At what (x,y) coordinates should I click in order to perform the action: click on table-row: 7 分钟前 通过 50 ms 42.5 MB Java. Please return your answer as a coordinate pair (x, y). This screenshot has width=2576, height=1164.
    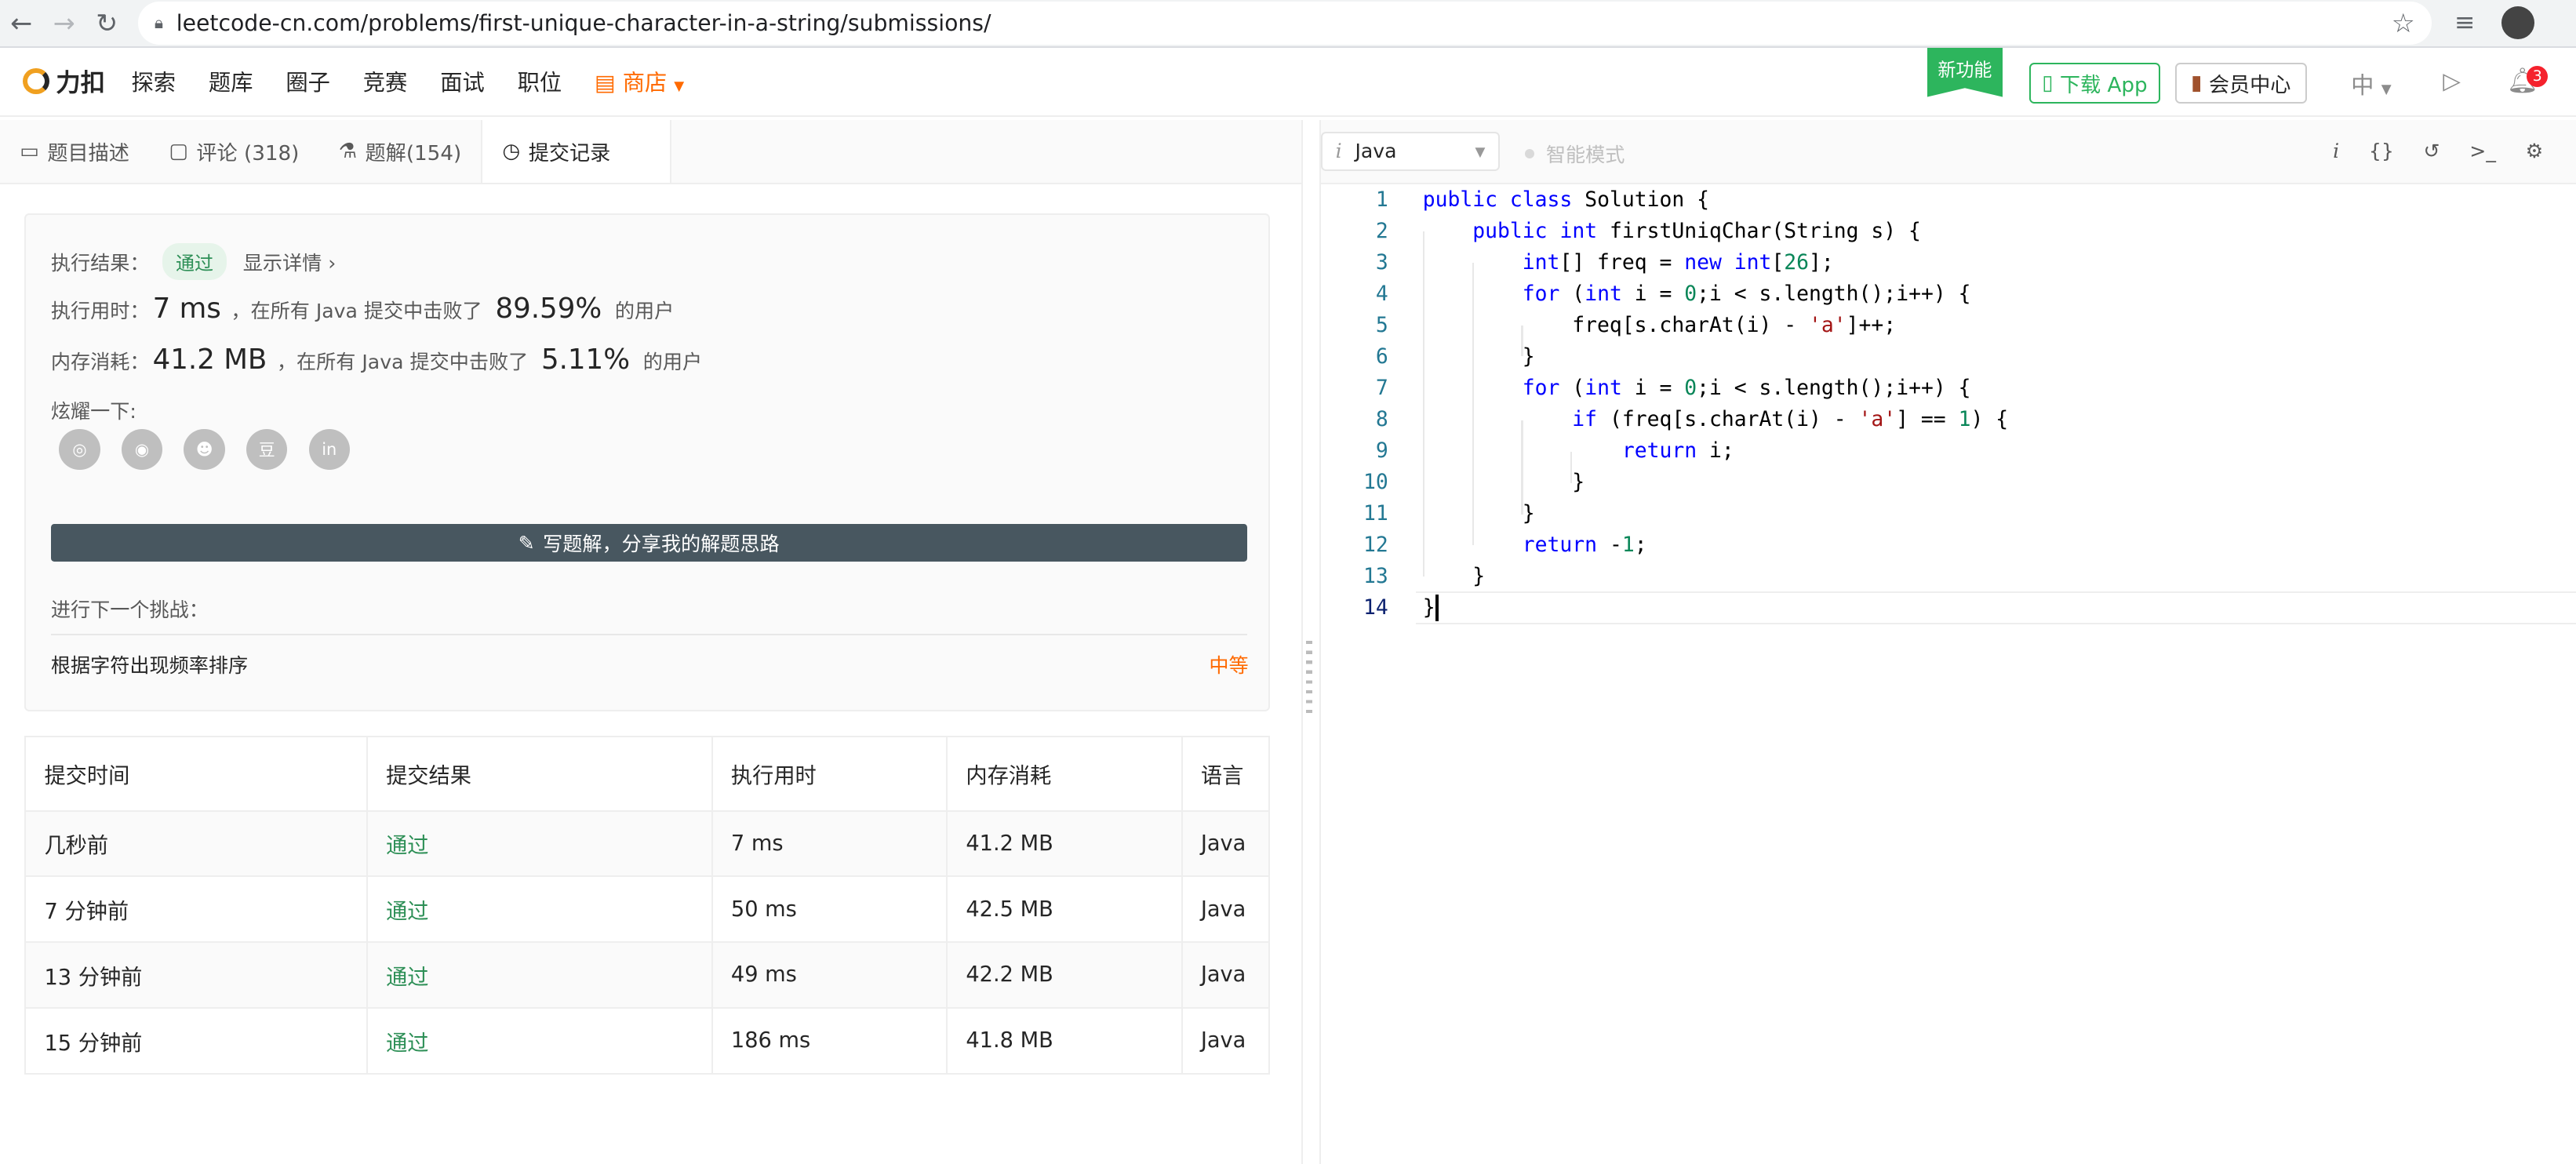
    Looking at the image, I should click on (647, 909).